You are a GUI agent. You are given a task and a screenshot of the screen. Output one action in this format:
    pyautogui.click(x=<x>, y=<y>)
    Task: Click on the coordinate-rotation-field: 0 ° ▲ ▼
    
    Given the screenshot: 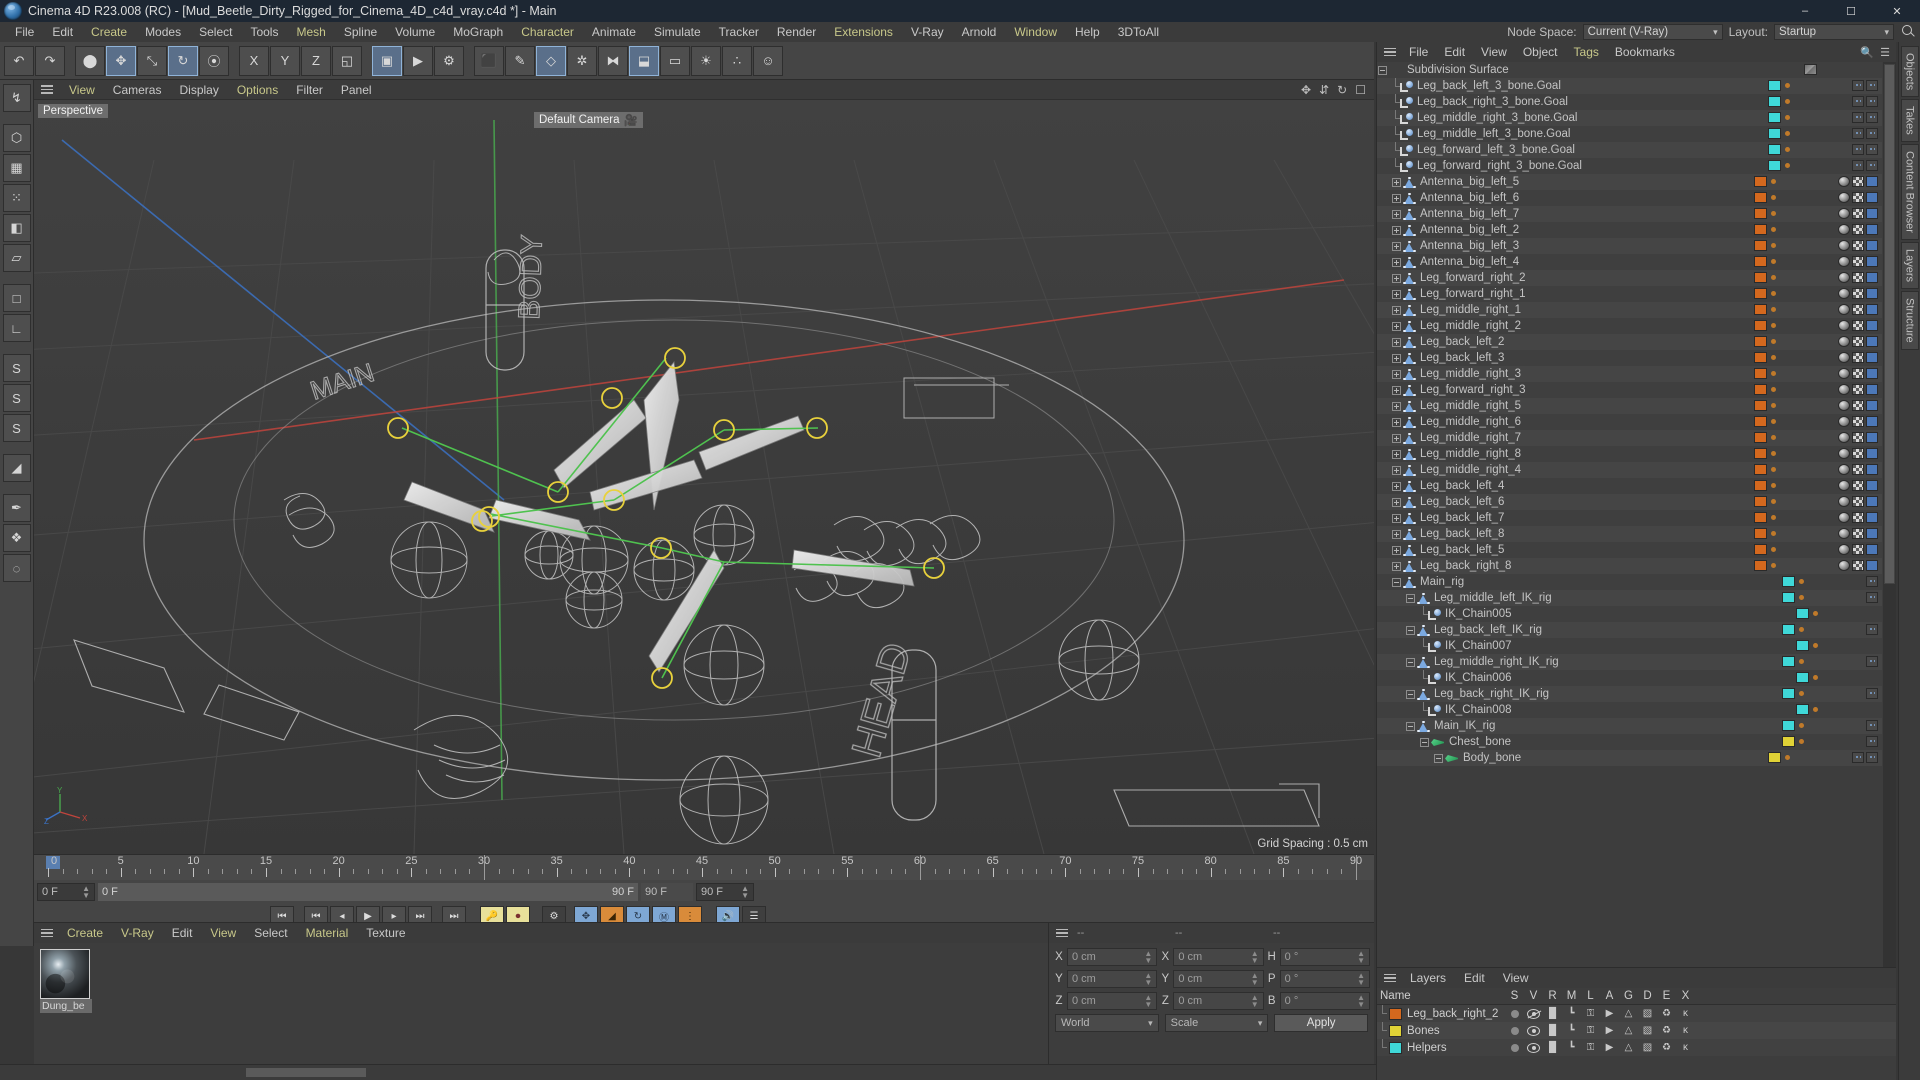 What is the action you would take?
    pyautogui.click(x=1324, y=957)
    